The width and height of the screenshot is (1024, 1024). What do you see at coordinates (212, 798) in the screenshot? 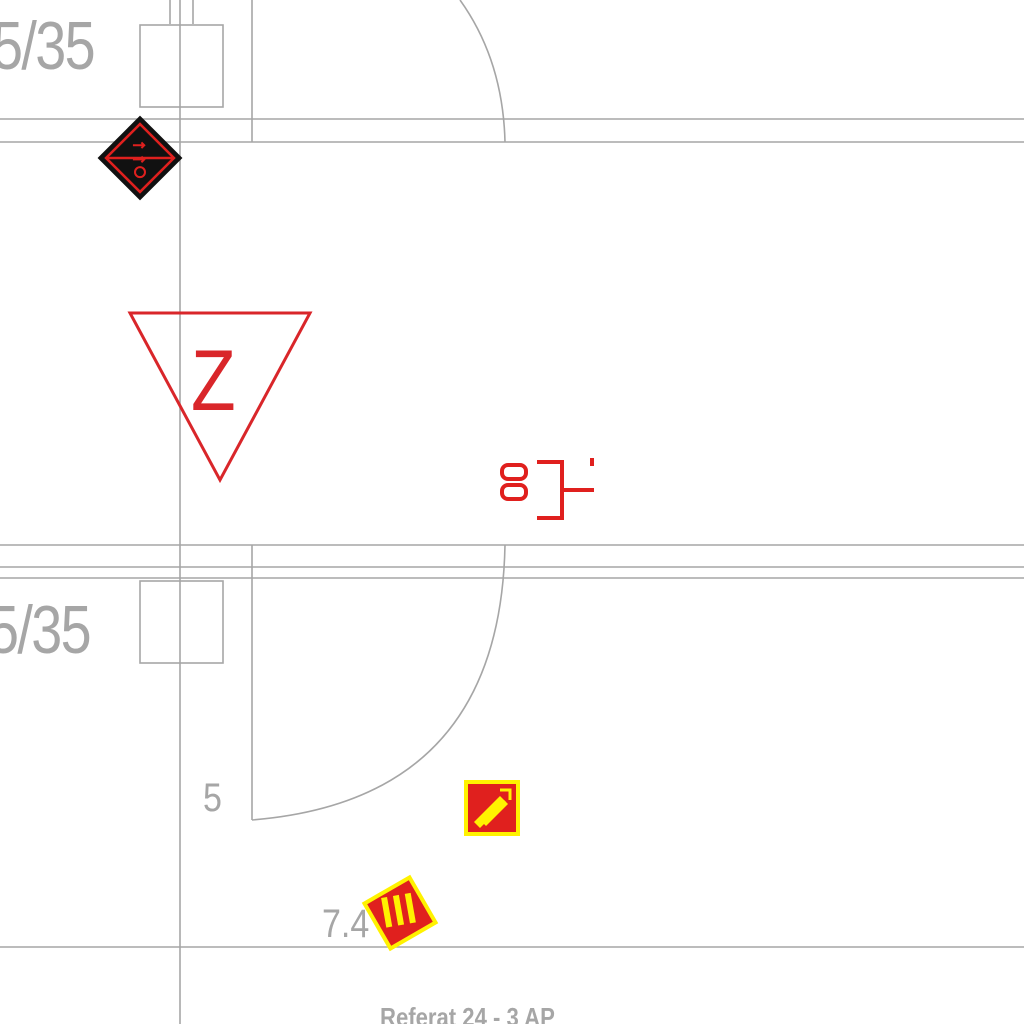
I see `dimension-label-small: 5` at bounding box center [212, 798].